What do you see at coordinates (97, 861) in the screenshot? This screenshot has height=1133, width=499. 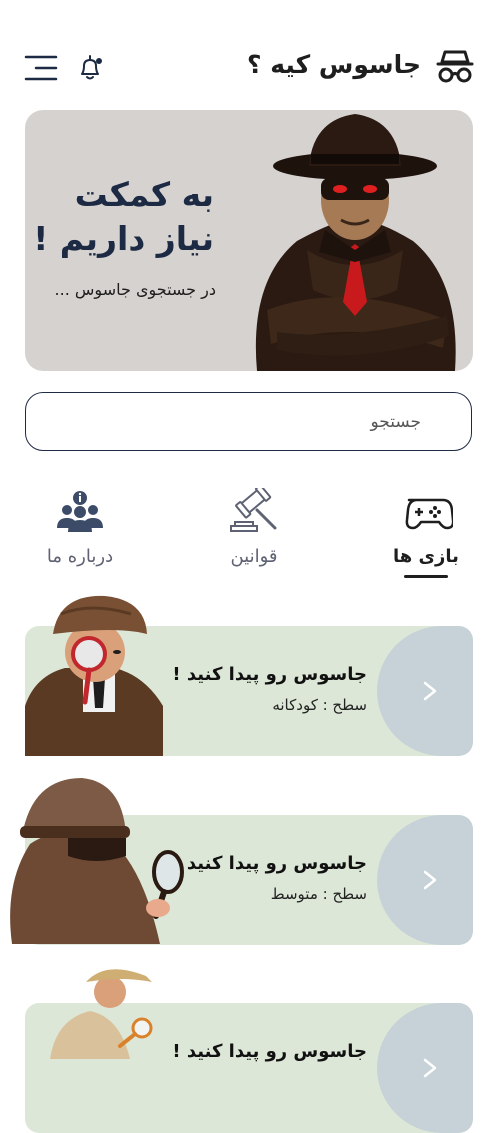 I see `hooded-detective-illustration` at bounding box center [97, 861].